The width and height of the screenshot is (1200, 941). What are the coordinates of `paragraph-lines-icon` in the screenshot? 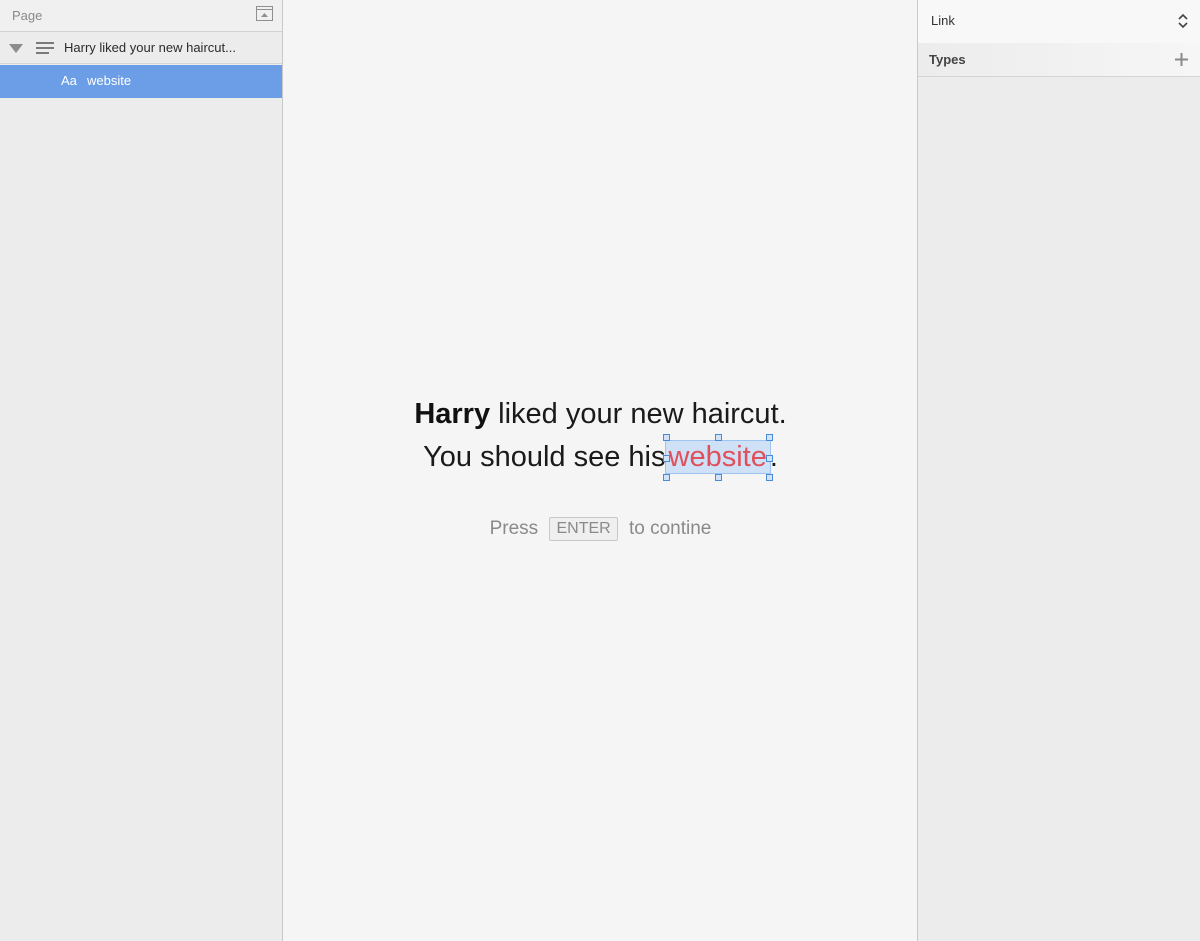 It's located at (45, 48).